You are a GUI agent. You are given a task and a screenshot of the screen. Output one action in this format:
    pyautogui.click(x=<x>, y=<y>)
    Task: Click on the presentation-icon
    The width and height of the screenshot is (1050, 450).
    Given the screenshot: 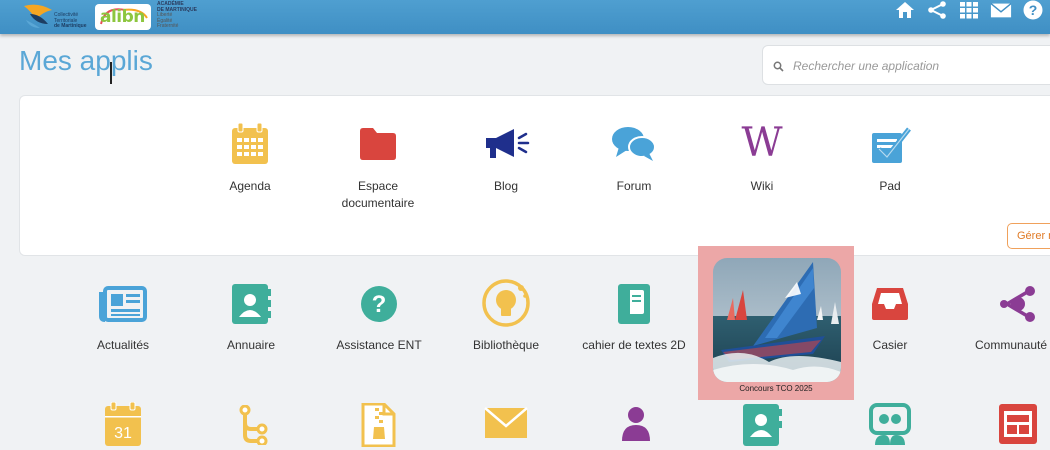 What is the action you would take?
    pyautogui.click(x=890, y=425)
    